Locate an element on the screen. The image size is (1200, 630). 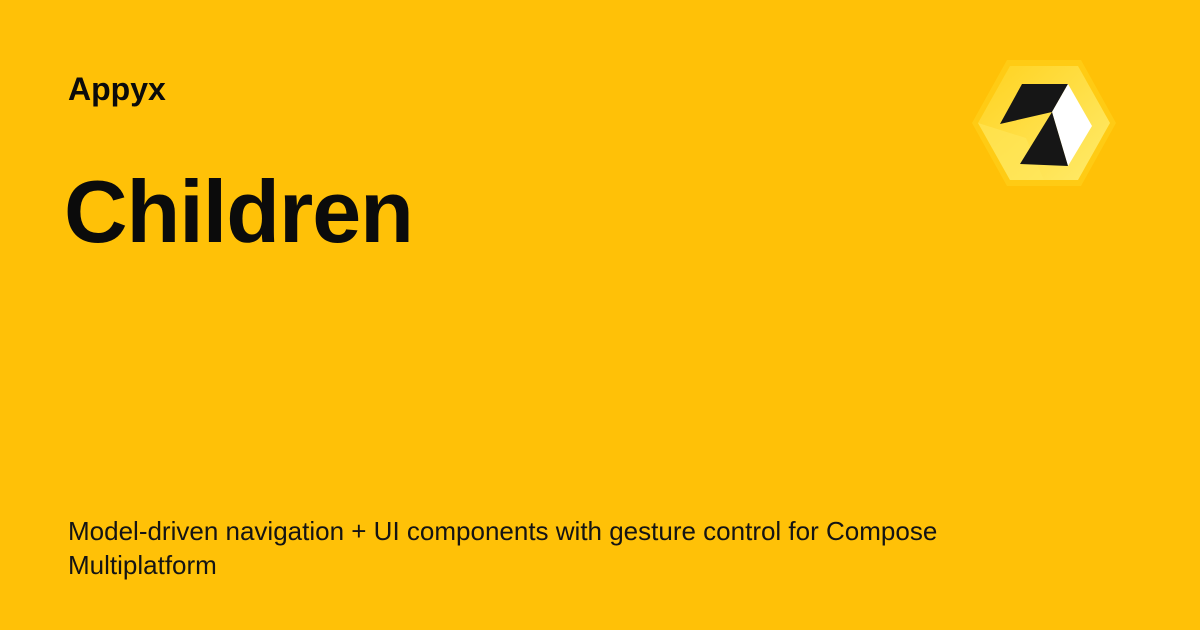
page-title: Children is located at coordinates (239, 211).